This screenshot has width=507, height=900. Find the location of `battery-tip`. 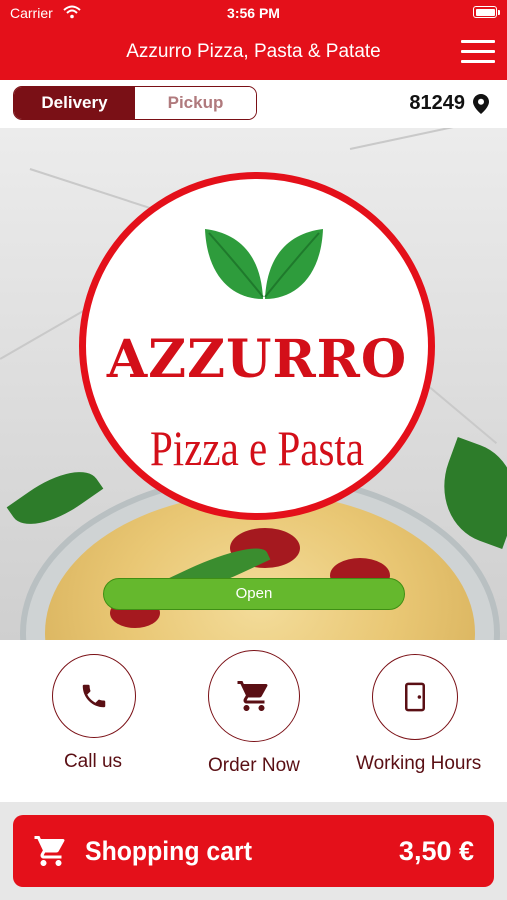

battery-tip is located at coordinates (499, 12).